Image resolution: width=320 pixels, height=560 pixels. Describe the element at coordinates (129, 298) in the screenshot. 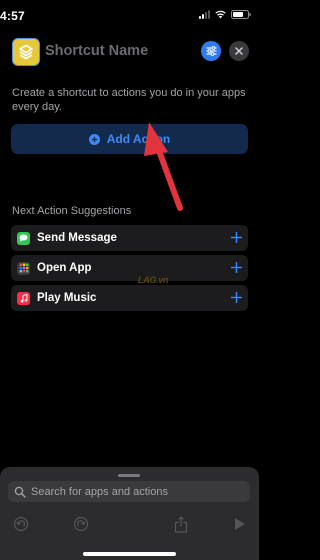

I see `suggestion-play-music: Play Music` at that location.